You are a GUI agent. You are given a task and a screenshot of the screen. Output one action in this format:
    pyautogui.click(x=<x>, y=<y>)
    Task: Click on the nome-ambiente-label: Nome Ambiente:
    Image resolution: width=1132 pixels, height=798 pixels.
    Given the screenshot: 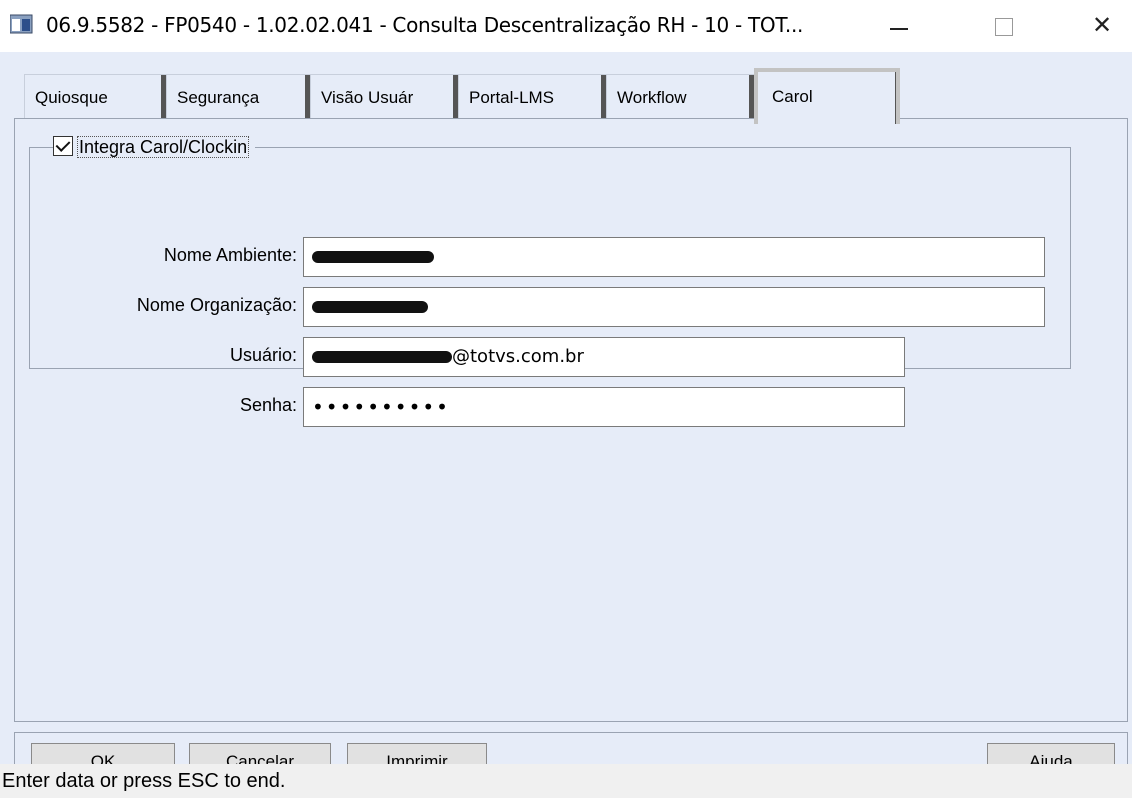 What is the action you would take?
    pyautogui.click(x=230, y=255)
    